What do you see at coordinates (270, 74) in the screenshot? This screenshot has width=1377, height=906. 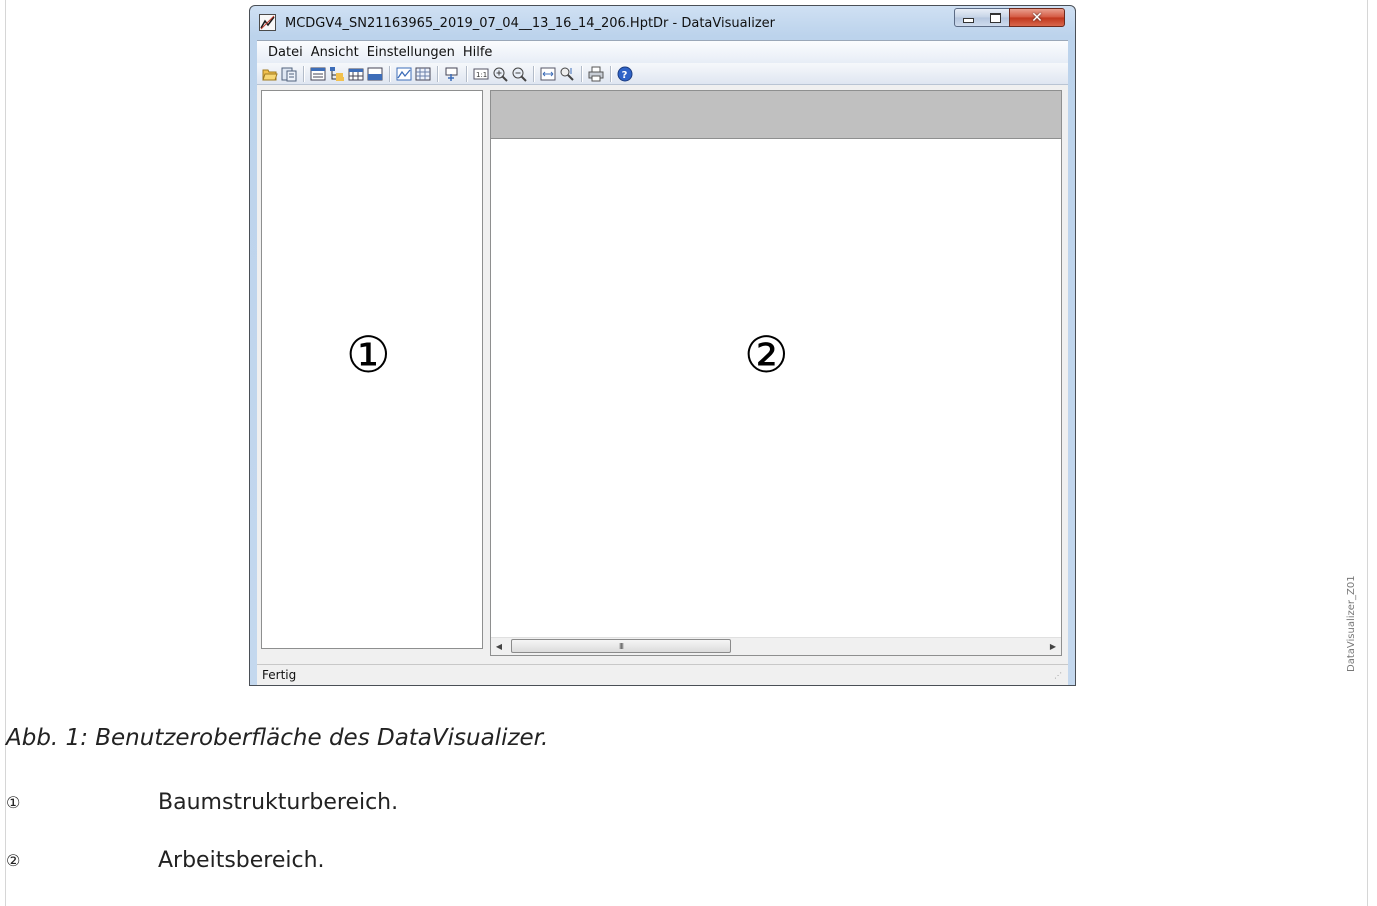 I see `open-folder-icon` at bounding box center [270, 74].